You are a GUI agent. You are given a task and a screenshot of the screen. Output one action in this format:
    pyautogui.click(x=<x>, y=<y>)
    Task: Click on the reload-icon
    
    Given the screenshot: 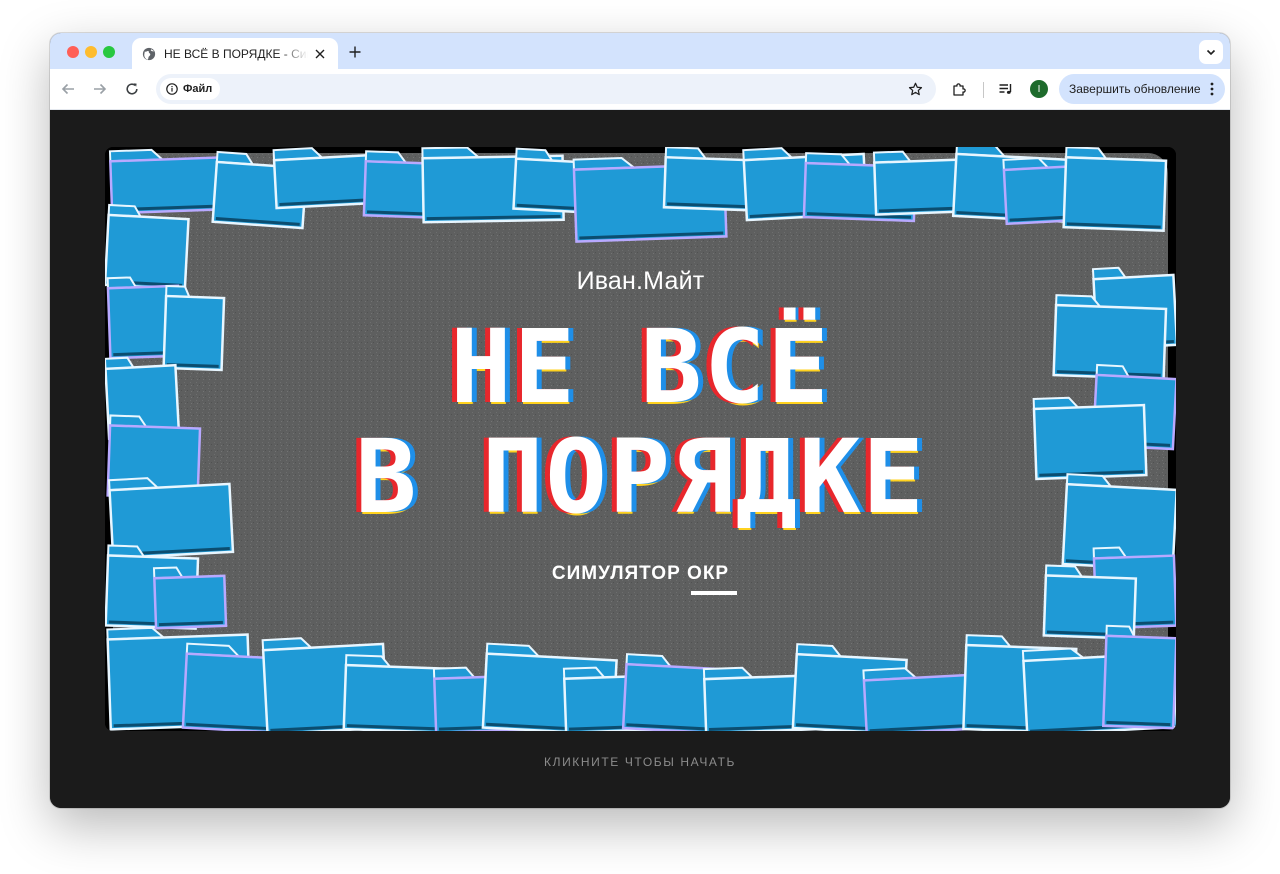 What is the action you would take?
    pyautogui.click(x=132, y=89)
    